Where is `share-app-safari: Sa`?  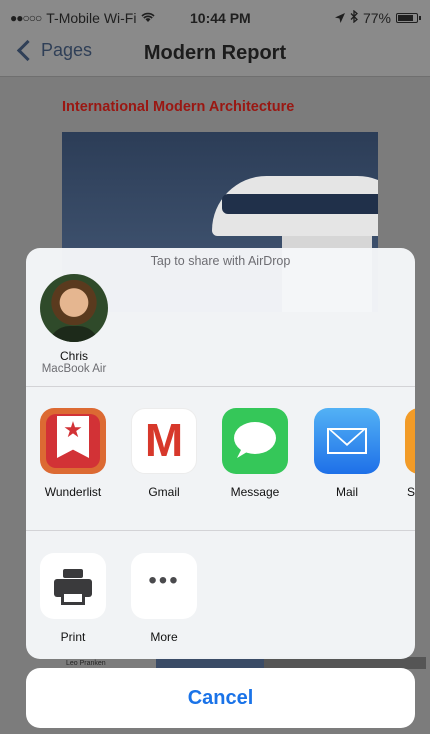
share-app-safari: Sa is located at coordinates (404, 453).